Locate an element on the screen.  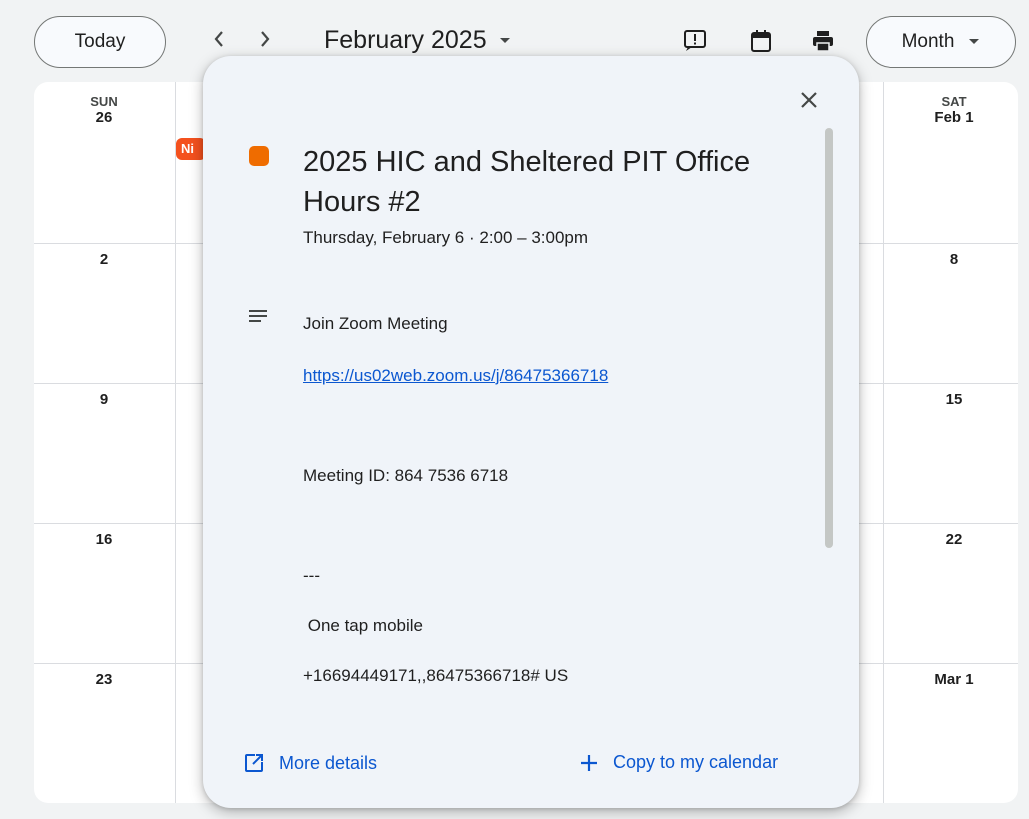
open-in-new-icon is located at coordinates (254, 762).